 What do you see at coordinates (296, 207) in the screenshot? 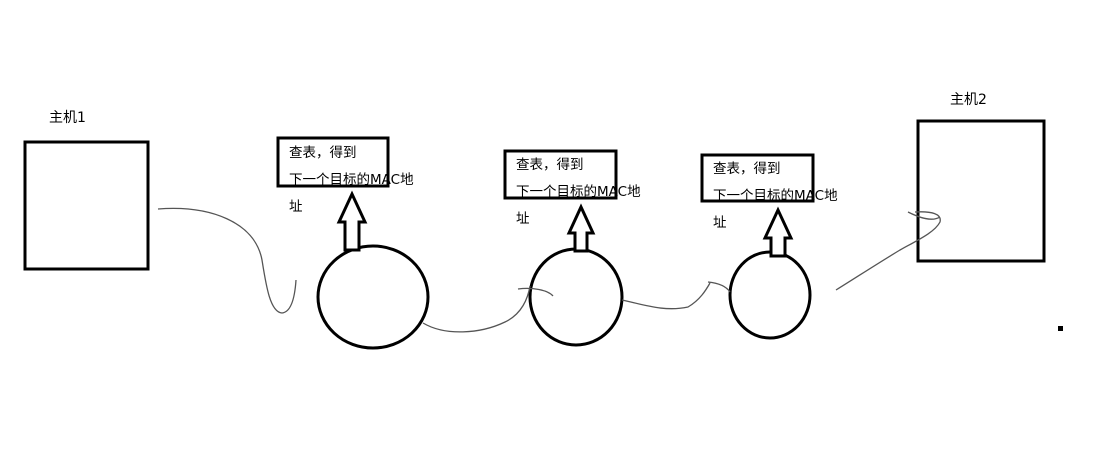
I see `router-1-note-line-3: 址` at bounding box center [296, 207].